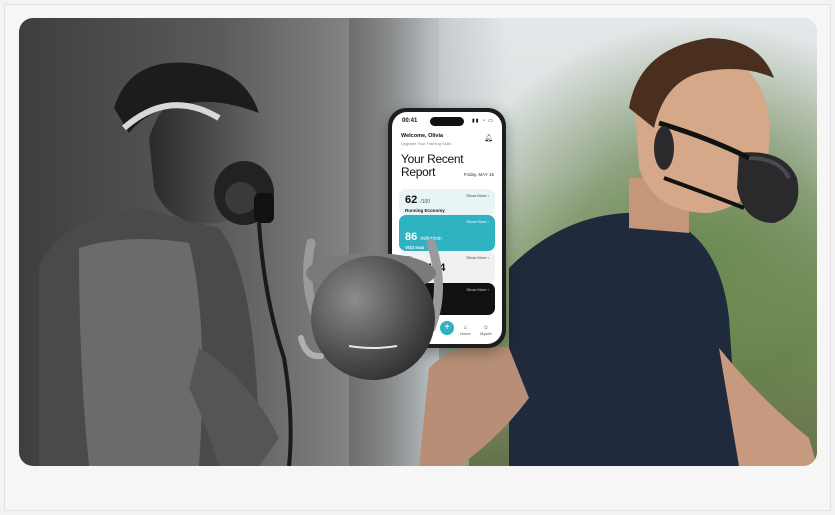 The height and width of the screenshot is (515, 835). Describe the element at coordinates (486, 330) in the screenshot. I see `nav-myself: ☺ Myself` at that location.